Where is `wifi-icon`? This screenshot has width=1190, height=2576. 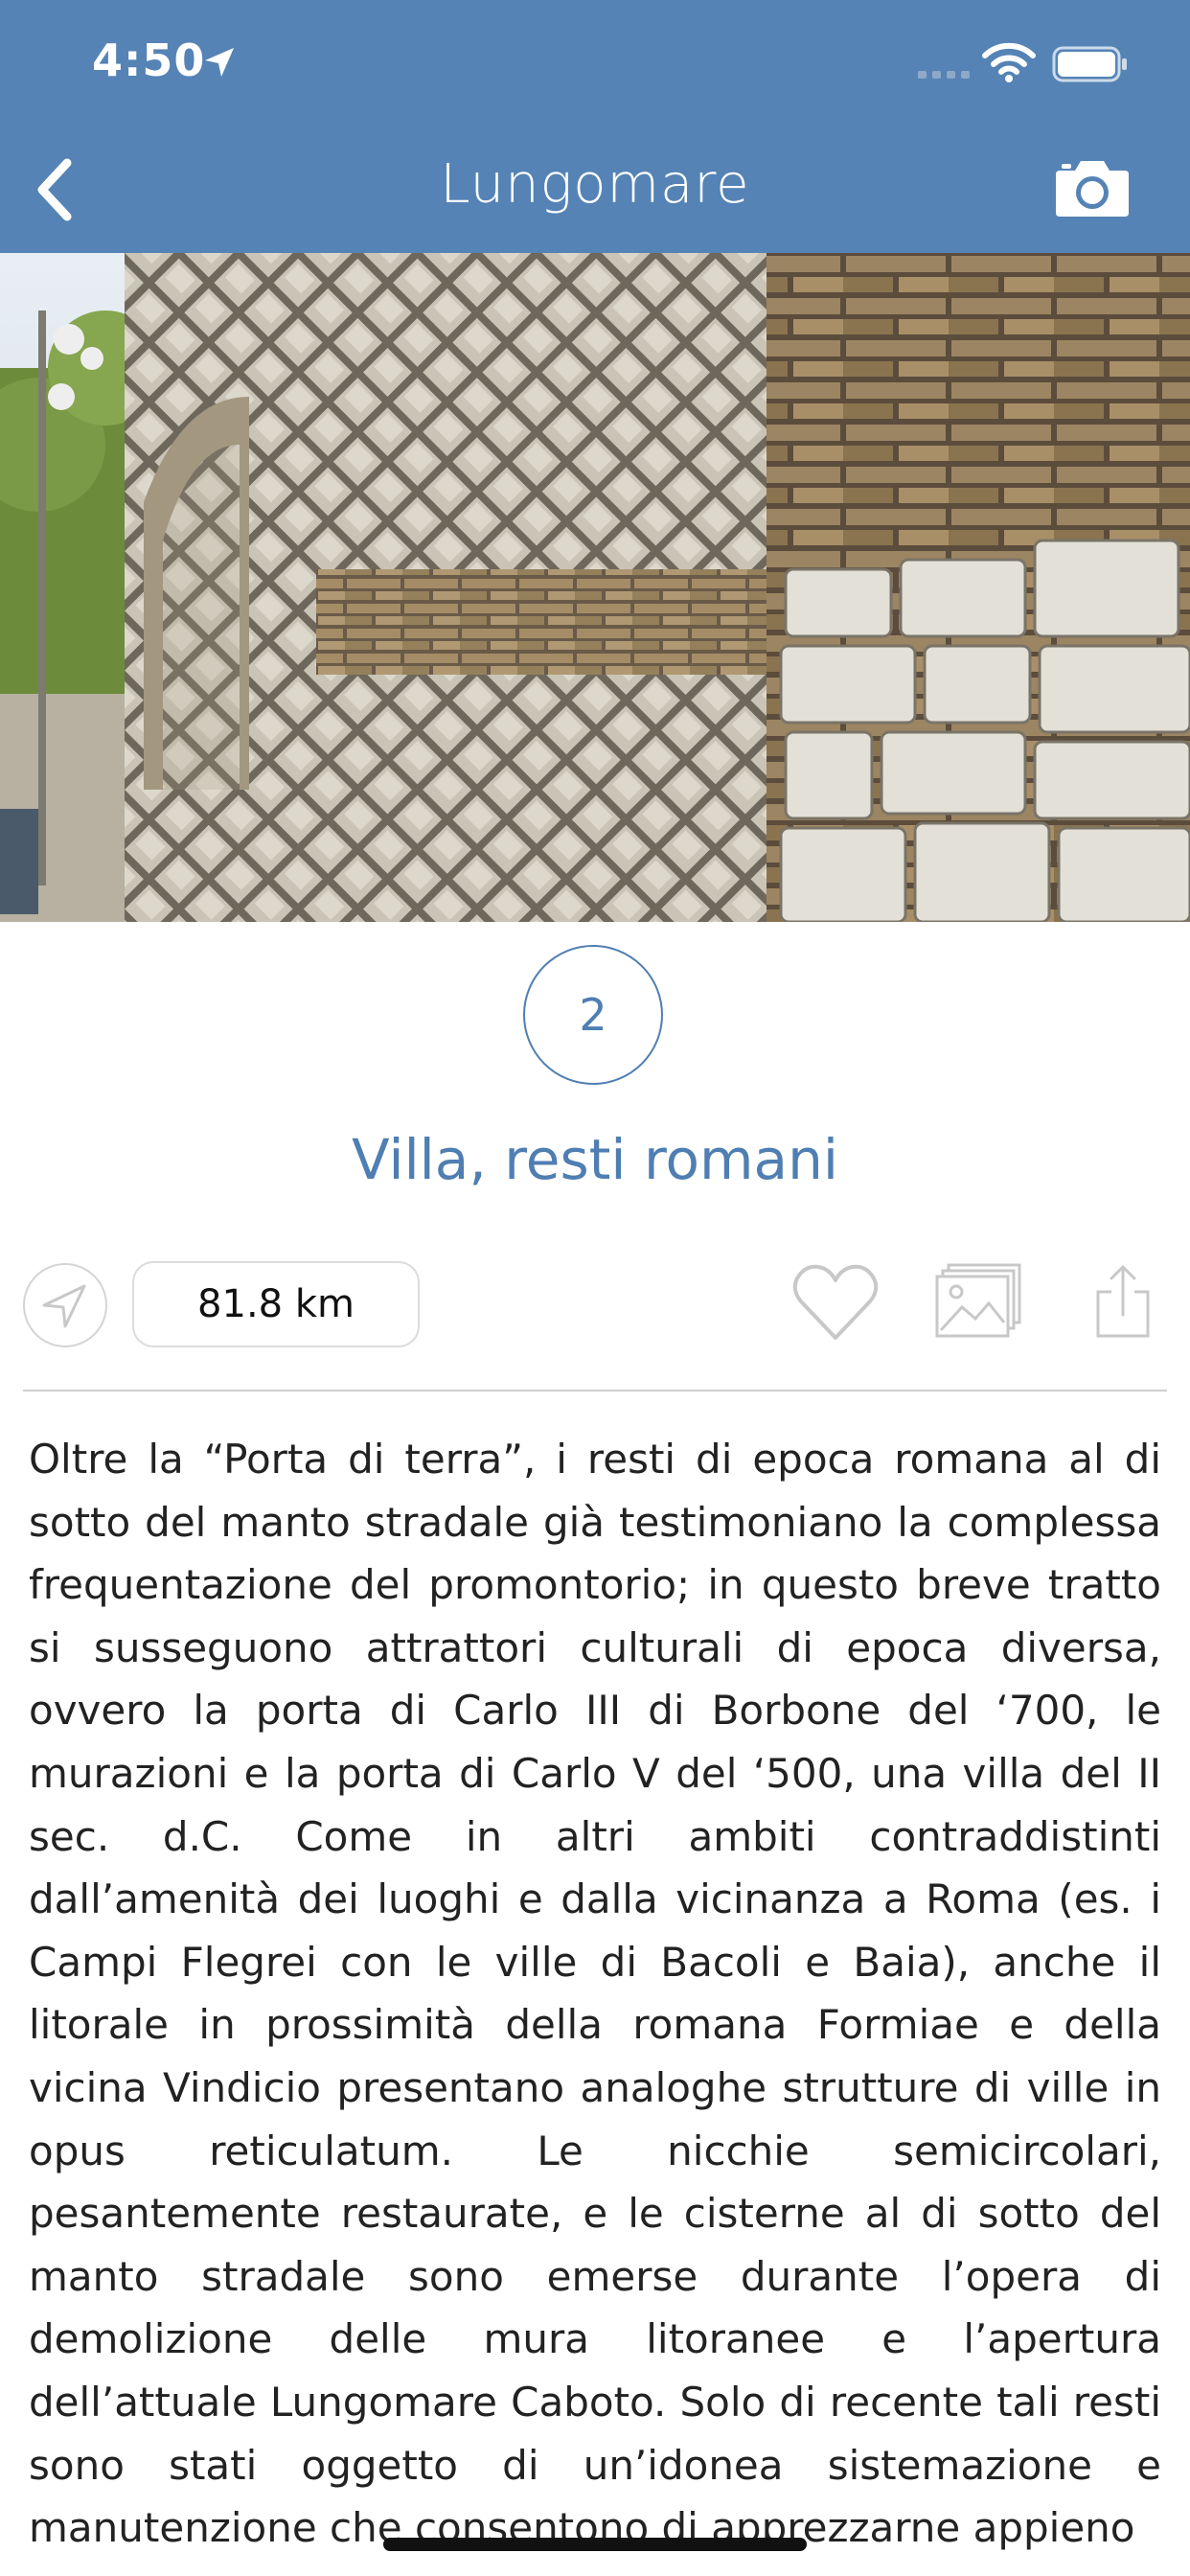 wifi-icon is located at coordinates (1009, 62).